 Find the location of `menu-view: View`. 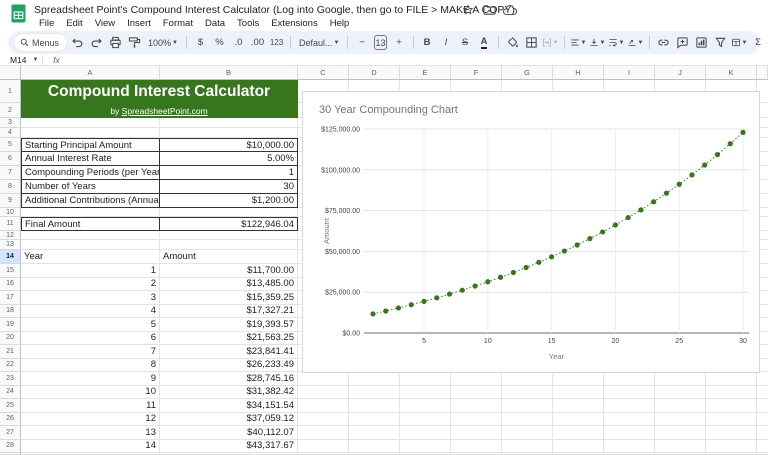

menu-view: View is located at coordinates (105, 23).